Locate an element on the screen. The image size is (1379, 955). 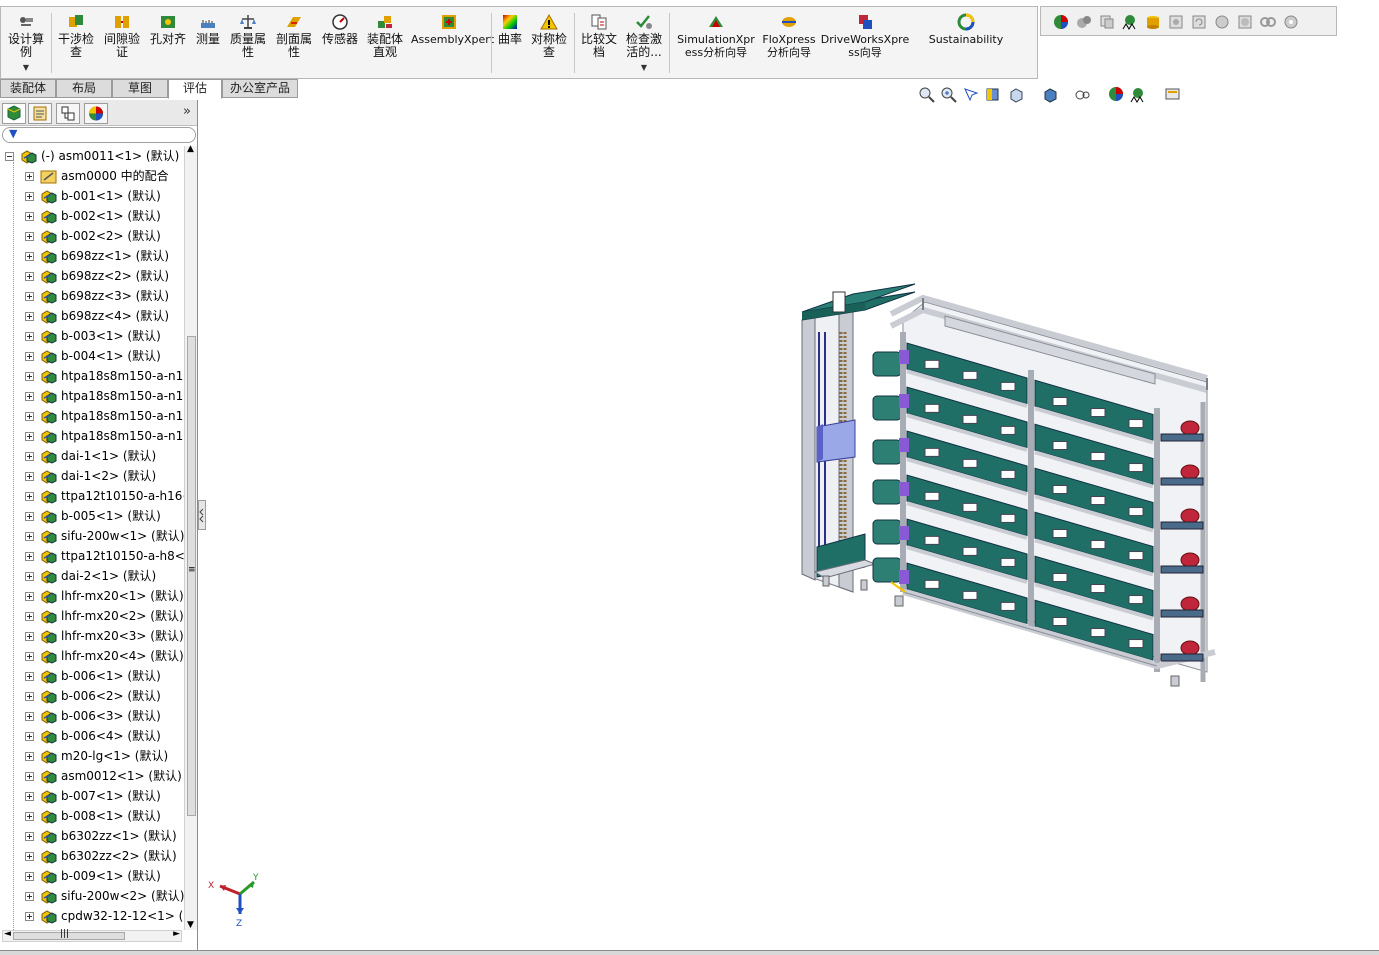
tree-item: sifu-200w<2> (默认) is located at coordinates (92, 896).